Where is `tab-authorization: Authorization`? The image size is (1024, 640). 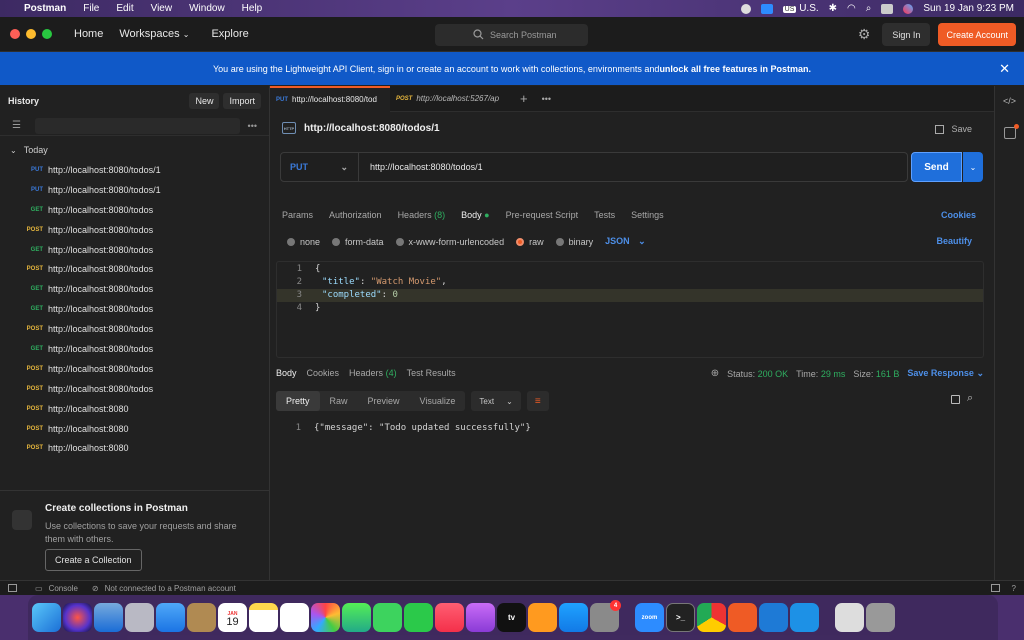
tab-authorization: Authorization is located at coordinates (355, 215).